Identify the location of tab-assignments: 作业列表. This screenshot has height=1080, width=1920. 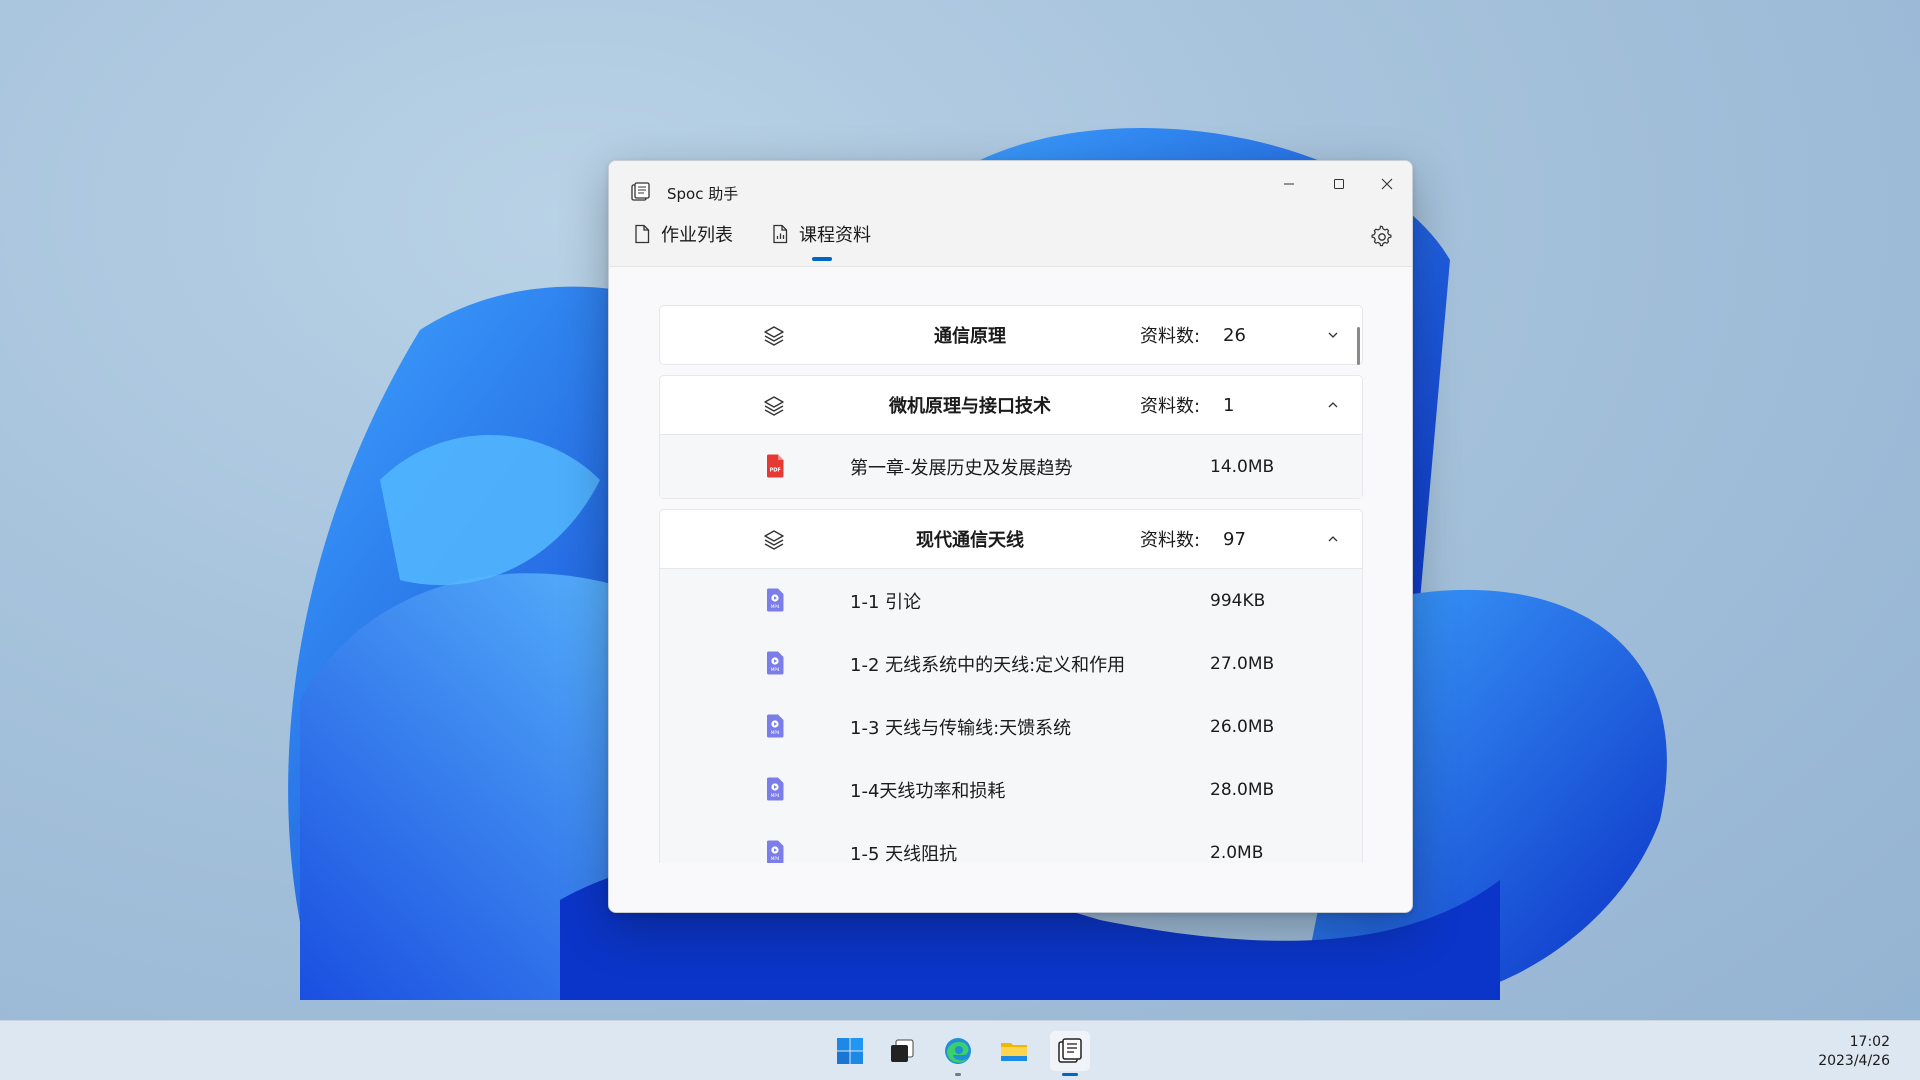
(683, 234).